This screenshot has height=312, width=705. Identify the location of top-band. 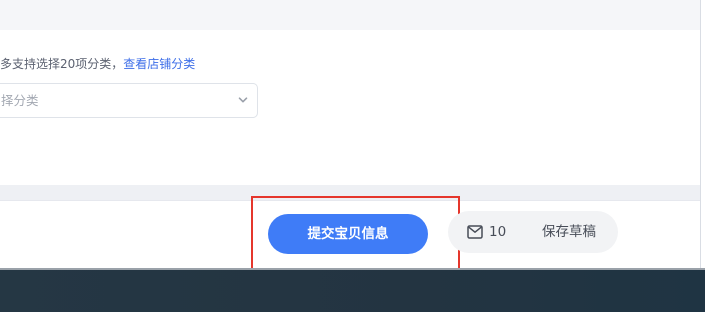
(350, 15).